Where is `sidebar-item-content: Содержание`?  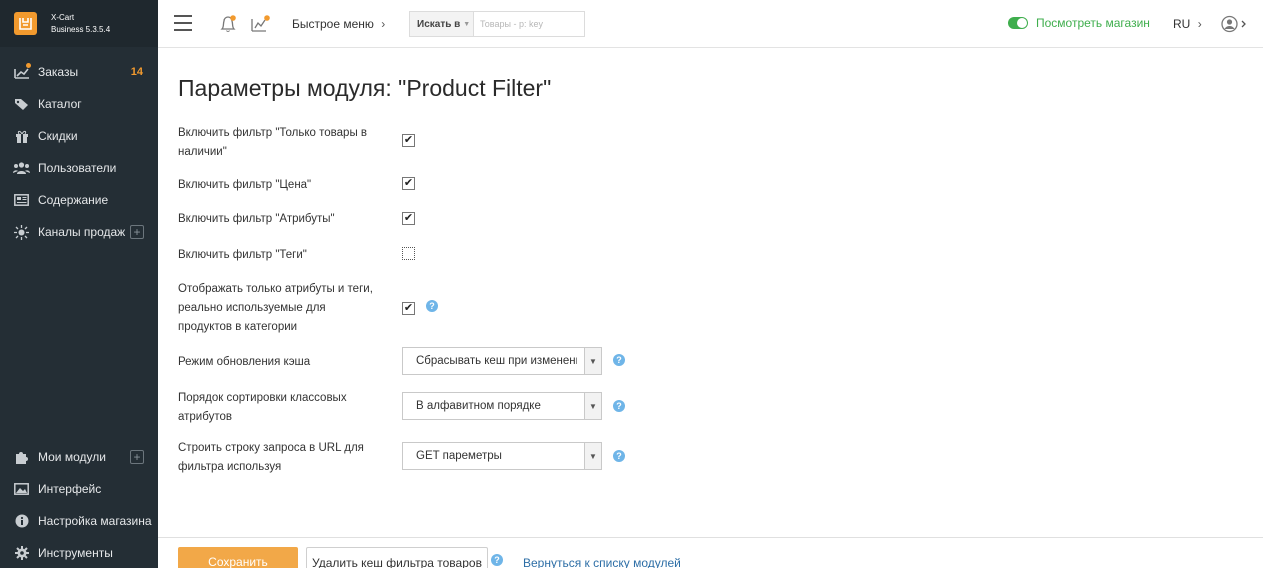 sidebar-item-content: Содержание is located at coordinates (79, 200).